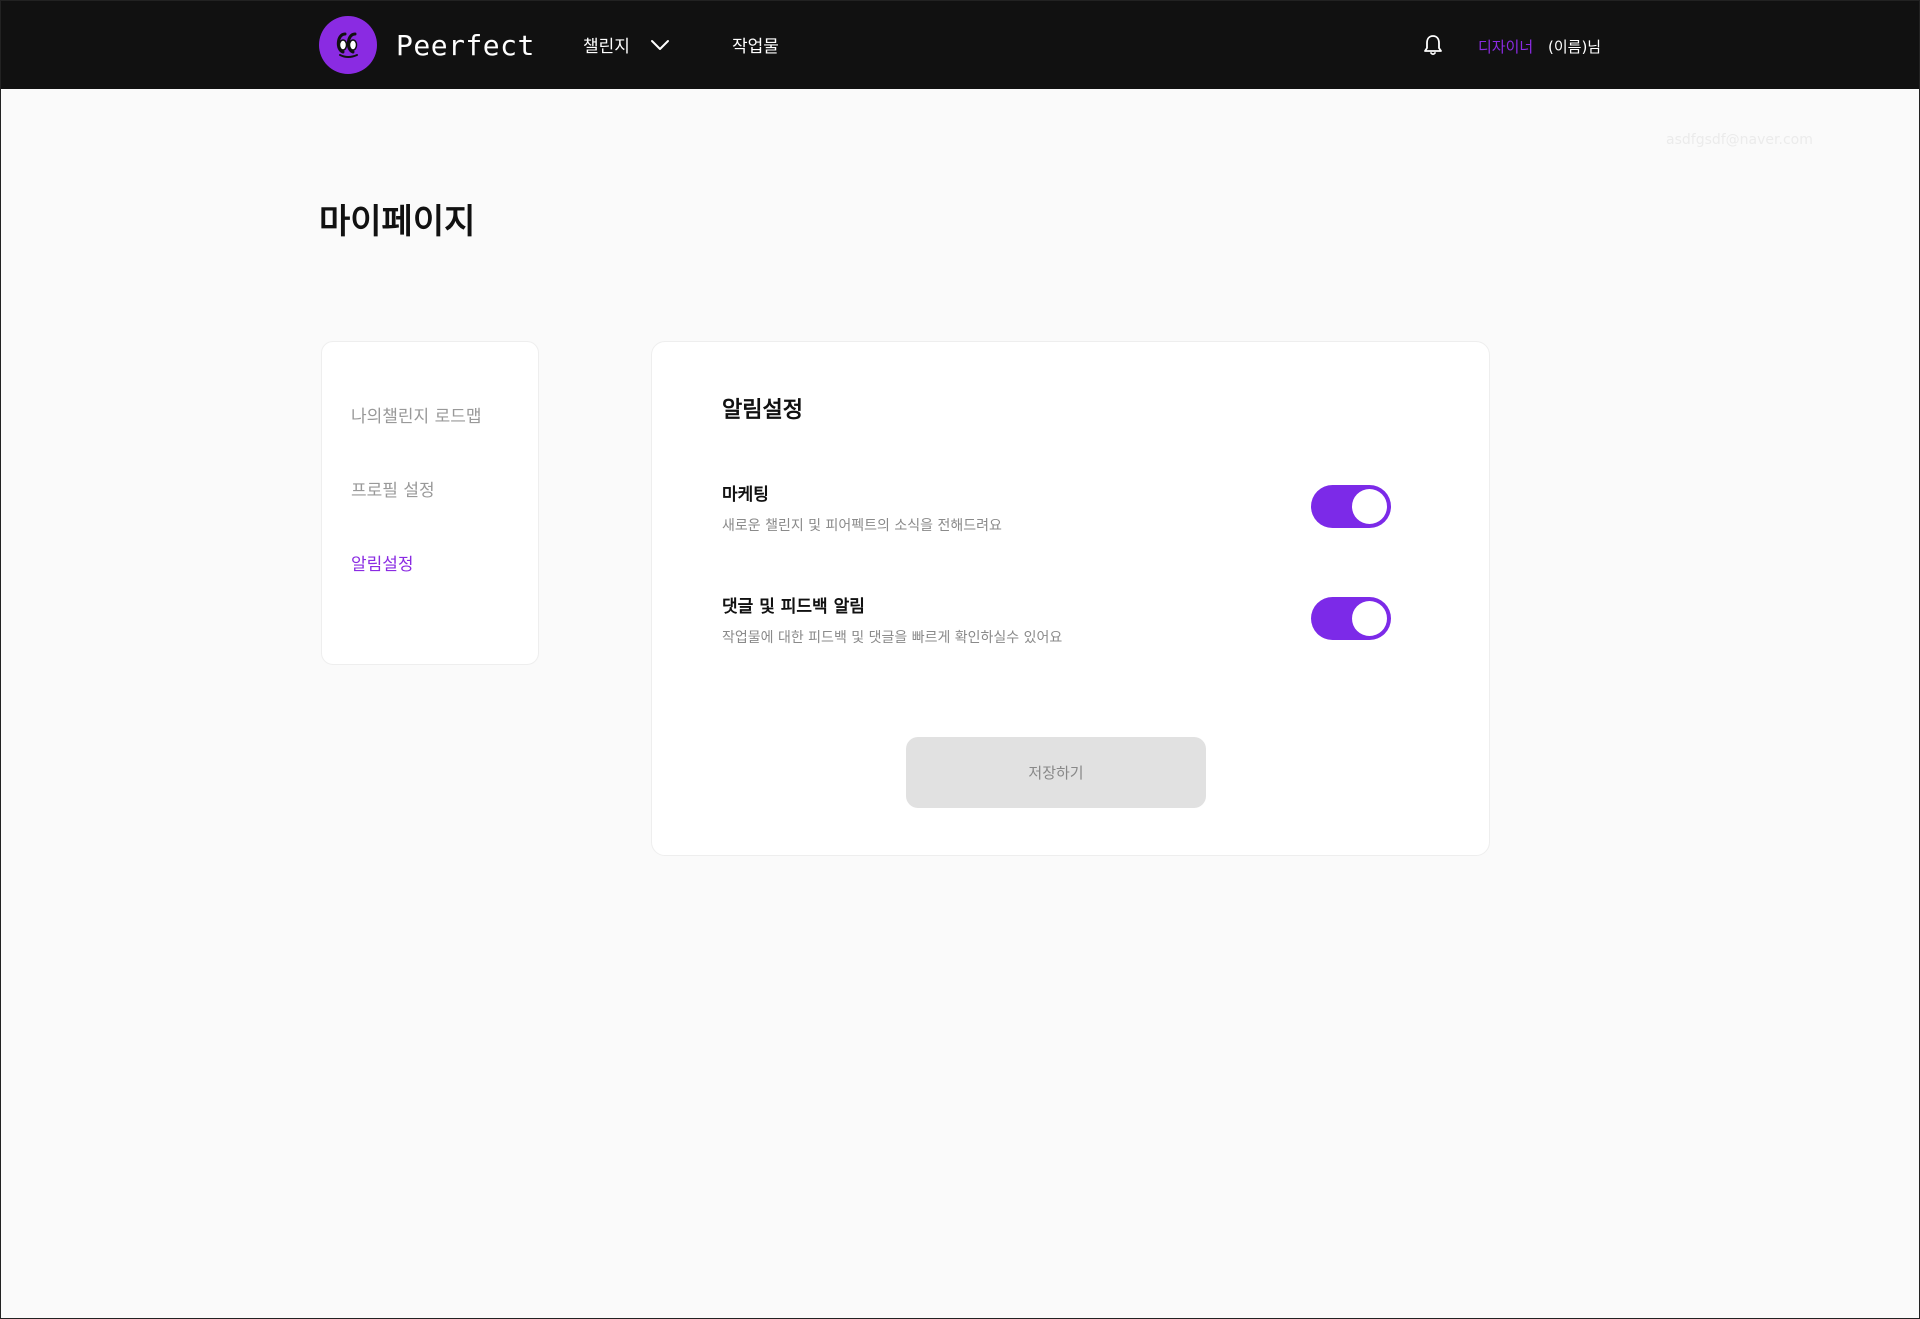 Image resolution: width=1920 pixels, height=1319 pixels. I want to click on ghost-email-text: asdfgsdf@naver.com, so click(1739, 140).